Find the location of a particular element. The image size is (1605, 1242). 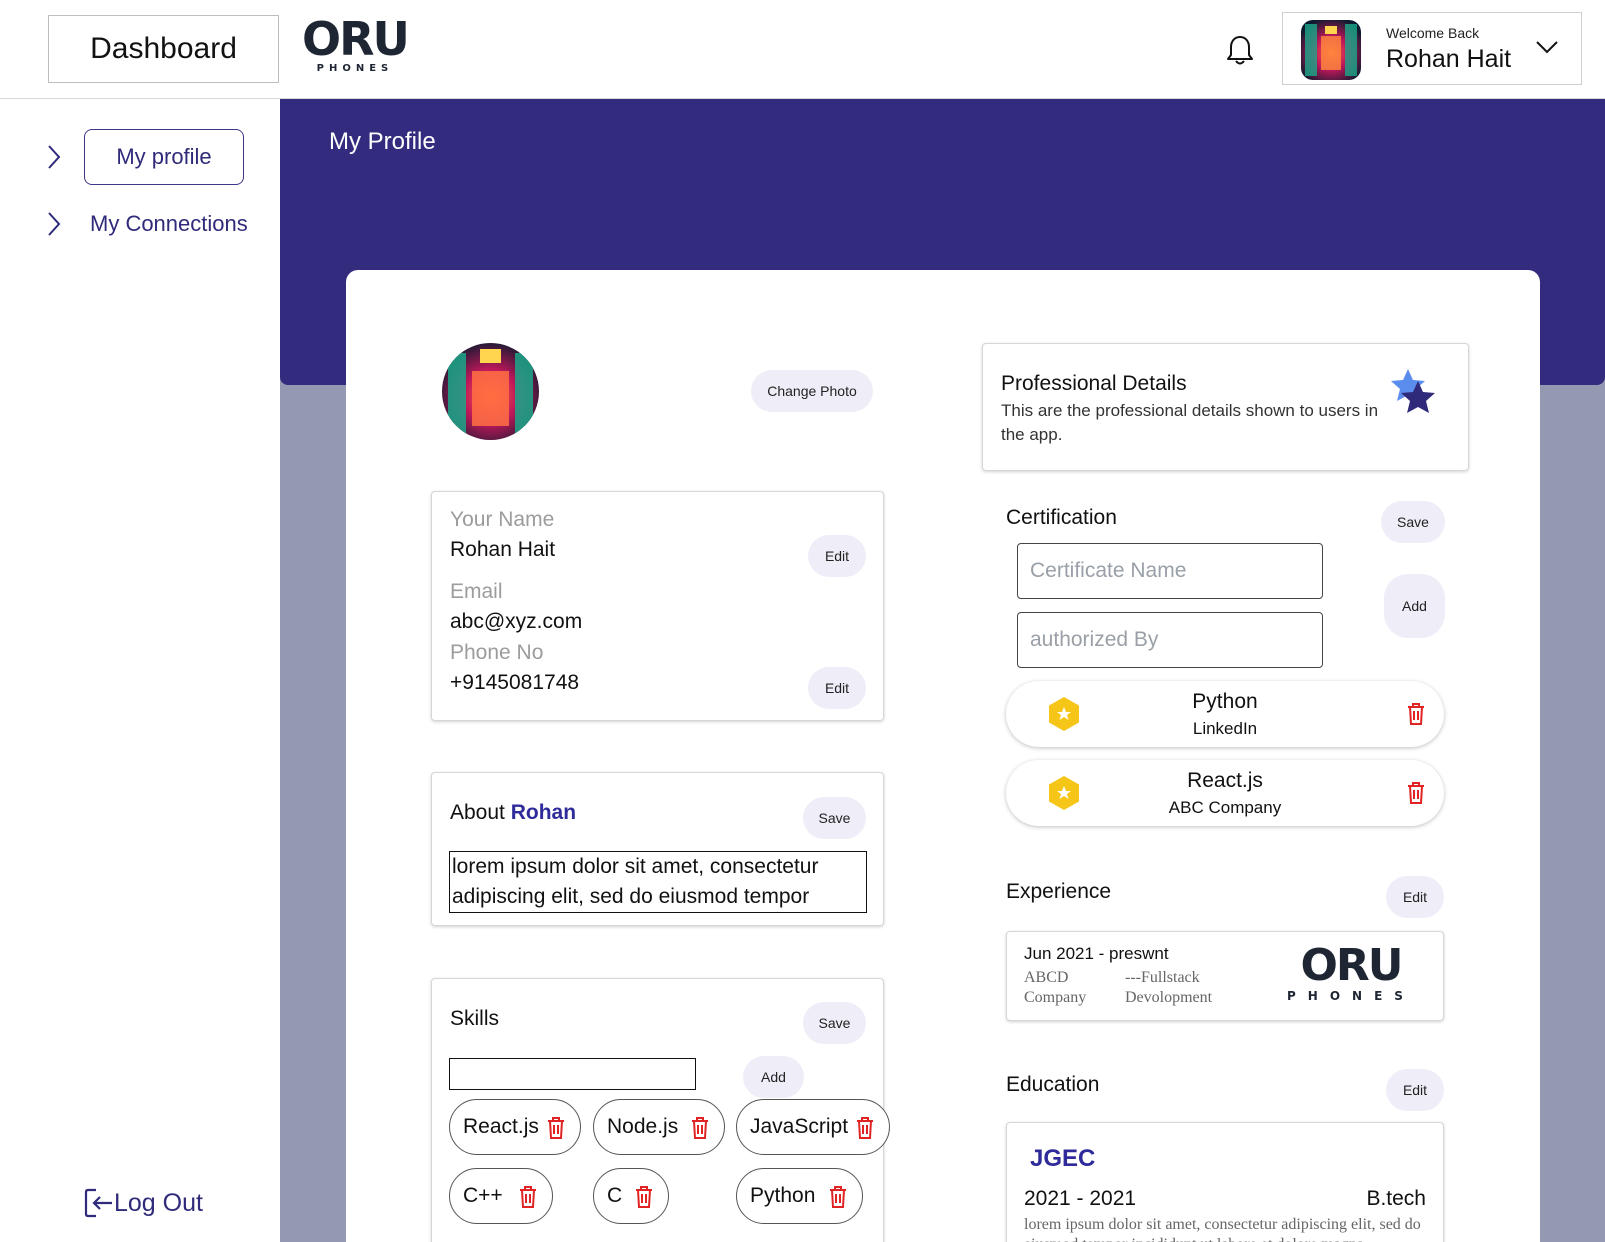

skill-chip: Python is located at coordinates (799, 1196).